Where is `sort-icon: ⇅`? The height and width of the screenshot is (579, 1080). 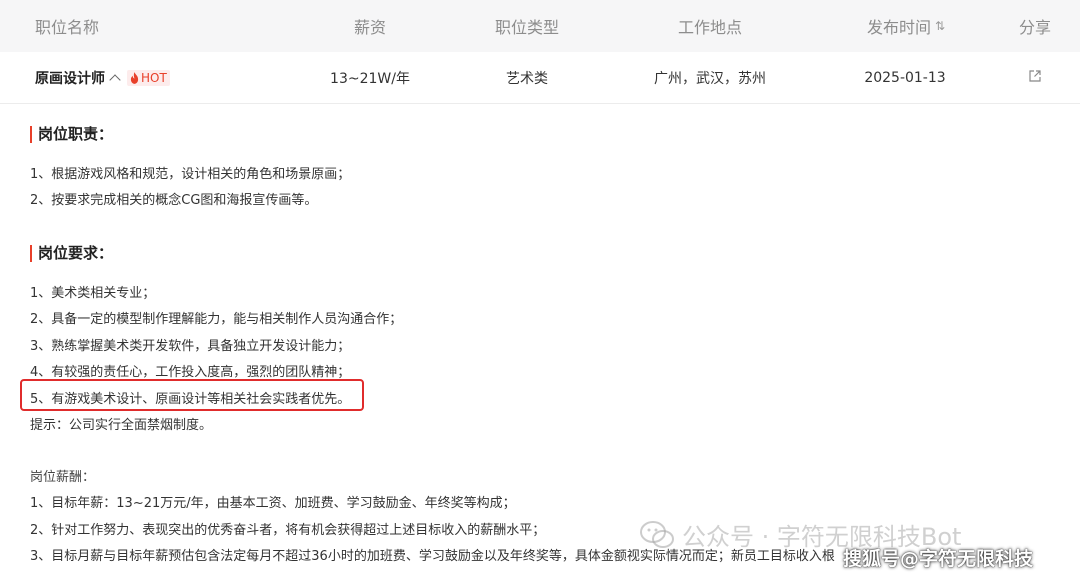
sort-icon: ⇅ is located at coordinates (940, 26).